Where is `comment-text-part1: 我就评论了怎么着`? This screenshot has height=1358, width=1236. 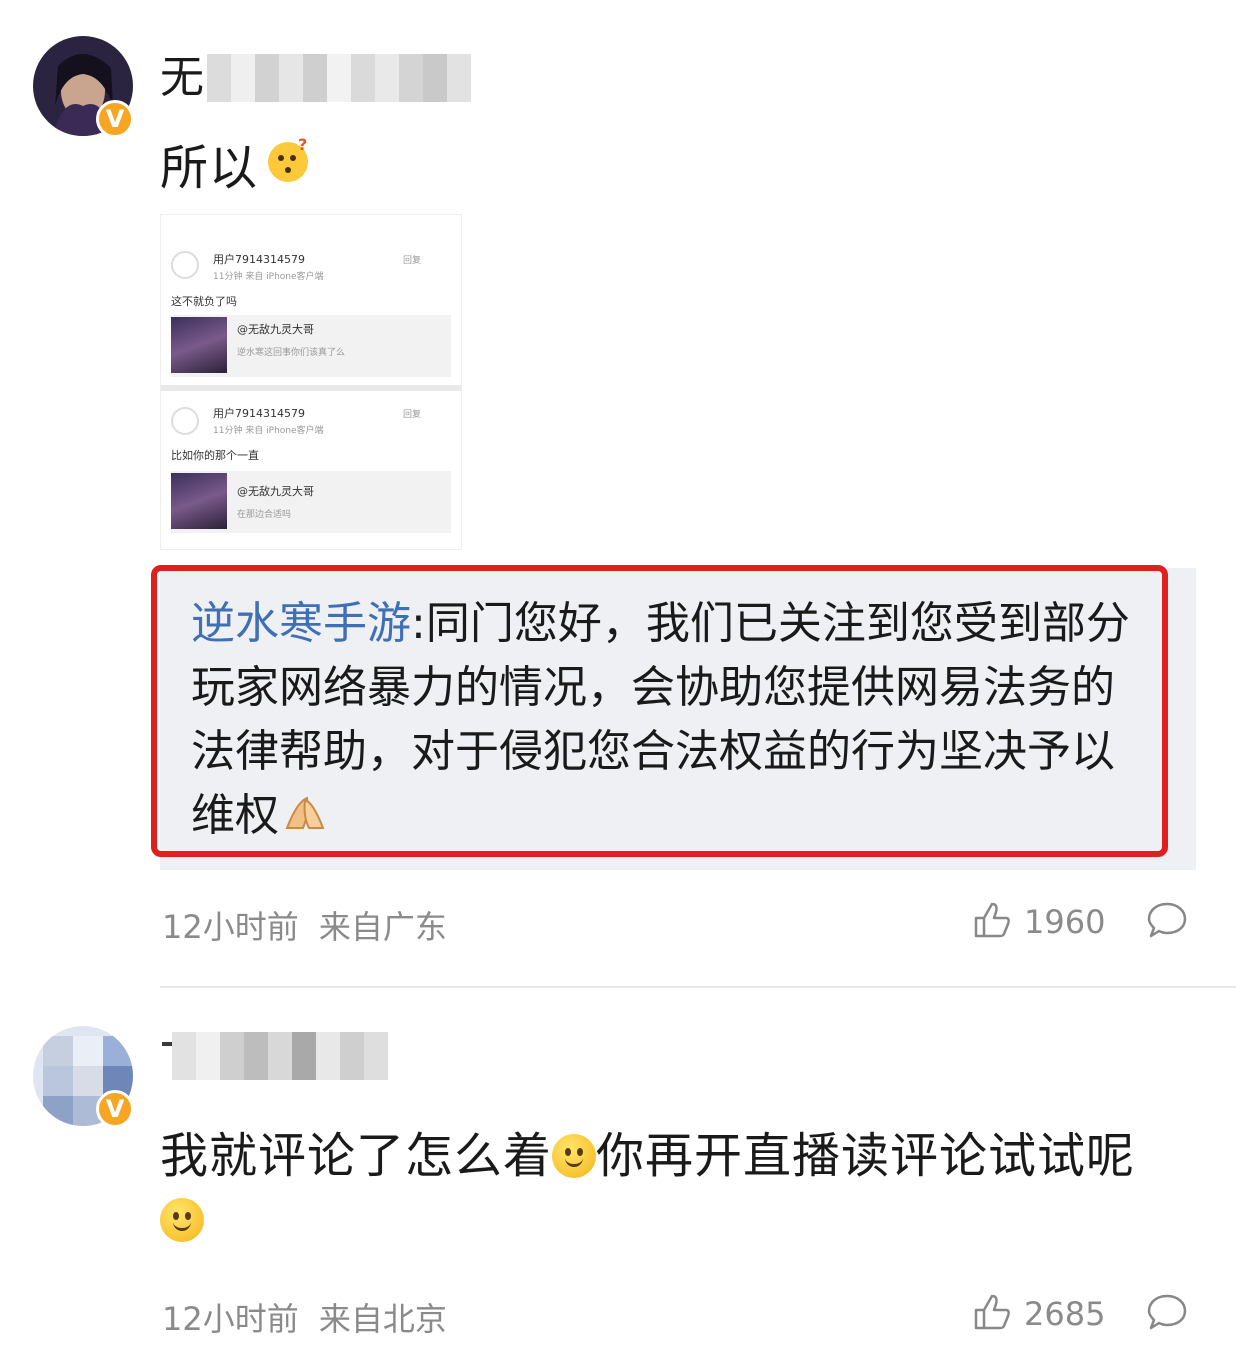
comment-text-part1: 我就评论了怎么着 is located at coordinates (356, 1156).